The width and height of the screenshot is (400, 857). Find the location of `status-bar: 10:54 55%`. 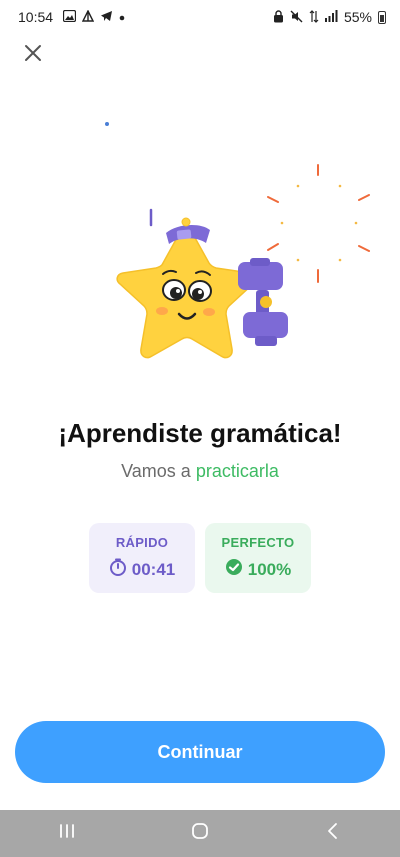

status-bar: 10:54 55% is located at coordinates (200, 17).